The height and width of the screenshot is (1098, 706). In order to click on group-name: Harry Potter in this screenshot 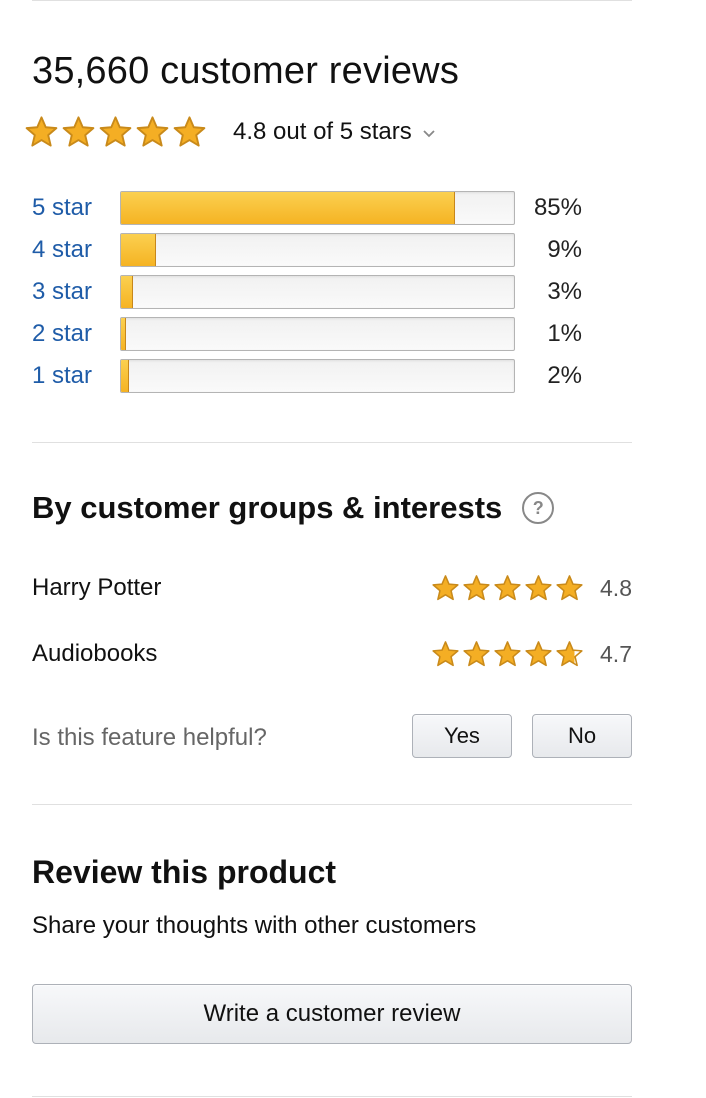, I will do `click(97, 587)`.